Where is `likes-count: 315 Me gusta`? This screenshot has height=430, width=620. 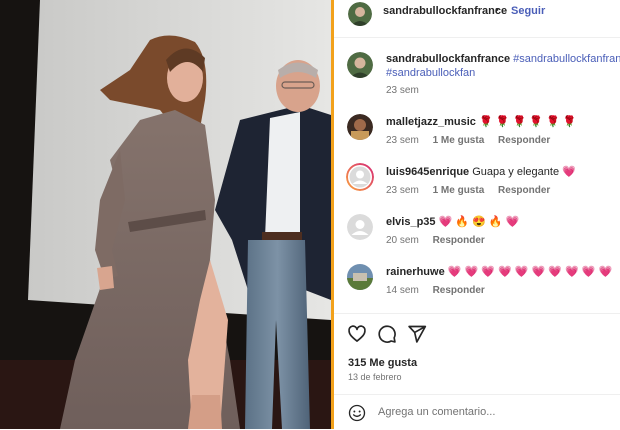
likes-count: 315 Me gusta is located at coordinates (382, 363).